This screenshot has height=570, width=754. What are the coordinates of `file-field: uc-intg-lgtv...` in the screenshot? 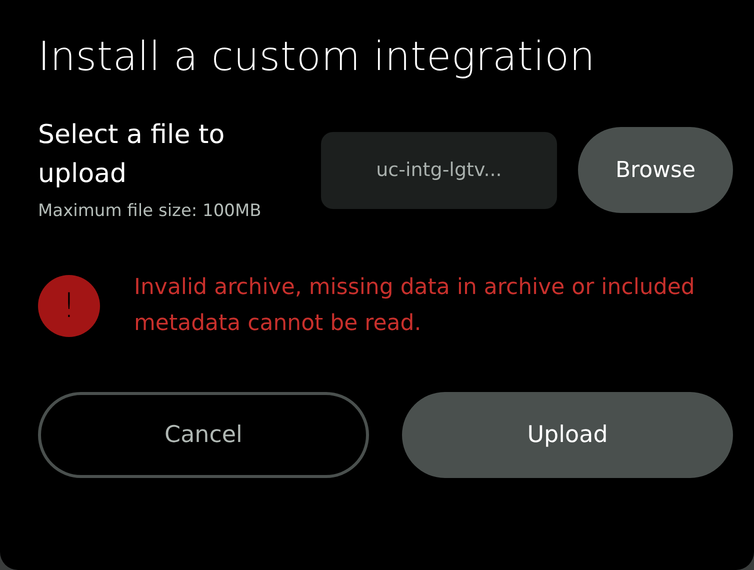 It's located at (439, 170).